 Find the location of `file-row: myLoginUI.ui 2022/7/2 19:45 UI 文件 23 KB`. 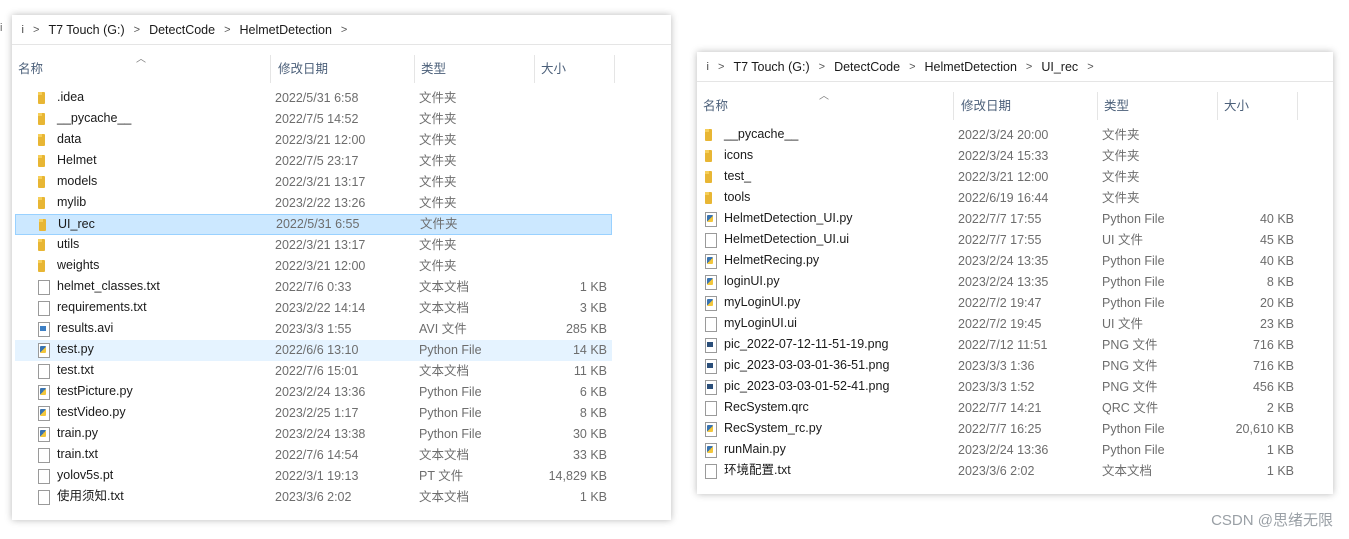

file-row: myLoginUI.ui 2022/7/2 19:45 UI 文件 23 KB is located at coordinates (998, 324).